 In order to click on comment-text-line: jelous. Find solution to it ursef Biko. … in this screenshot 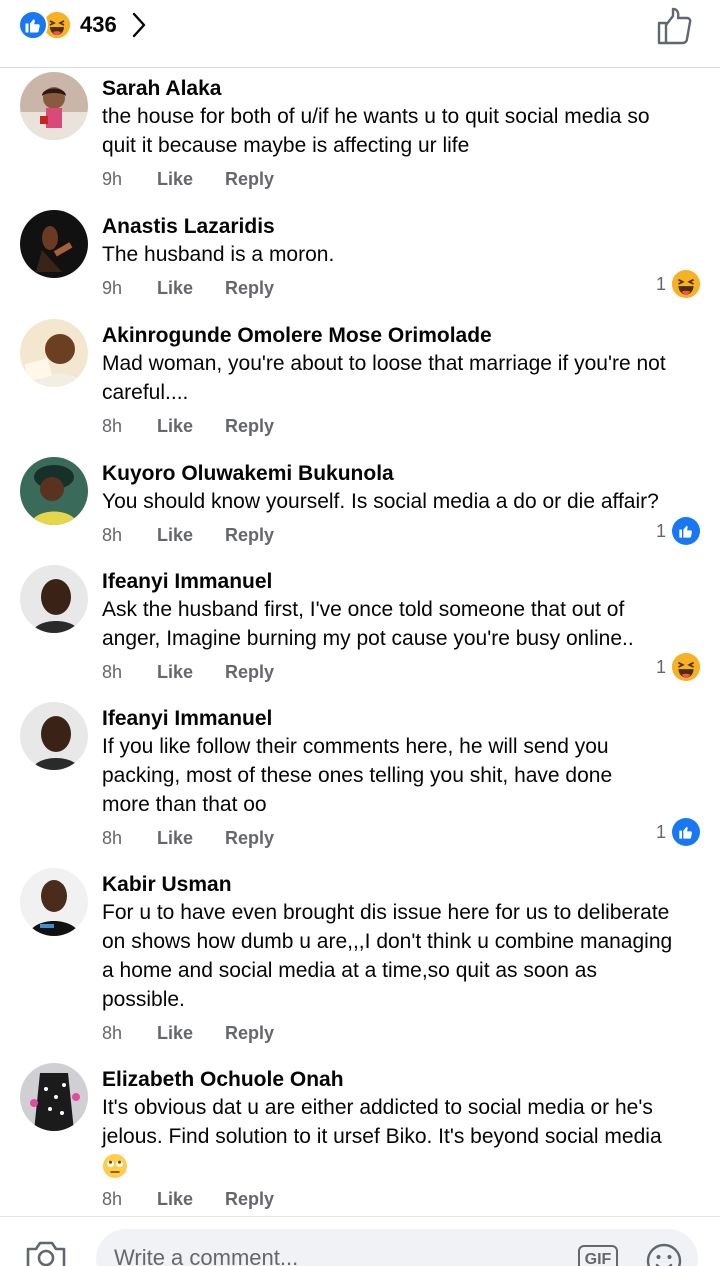, I will do `click(382, 1136)`.